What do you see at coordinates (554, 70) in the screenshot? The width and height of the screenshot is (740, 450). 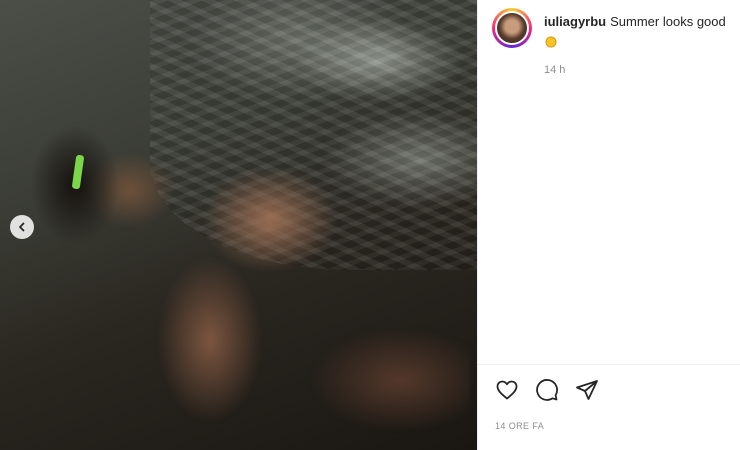 I see `caption-time: 14 h` at bounding box center [554, 70].